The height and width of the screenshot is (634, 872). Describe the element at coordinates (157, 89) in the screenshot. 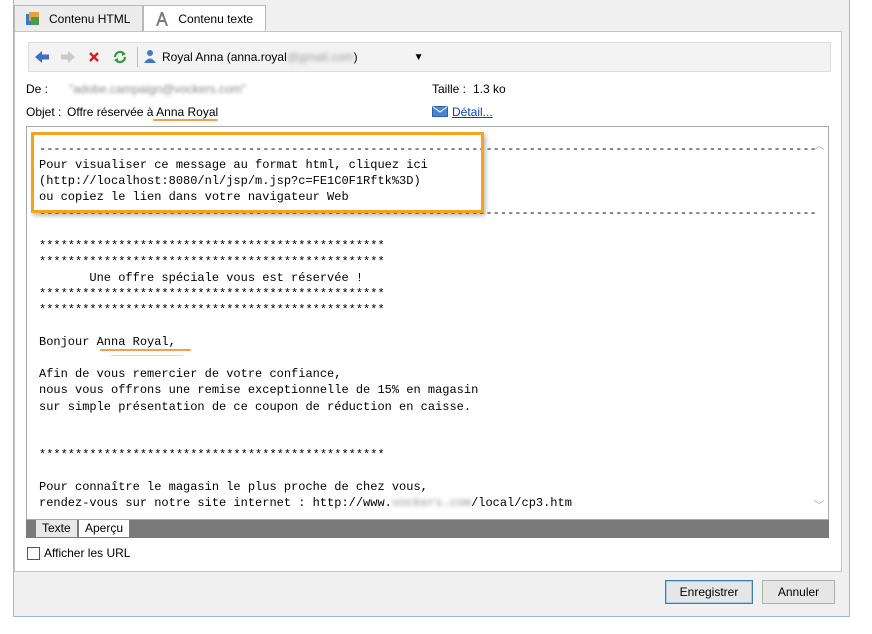

I see `from-value: "adobe.campaign@vockers.com"` at that location.